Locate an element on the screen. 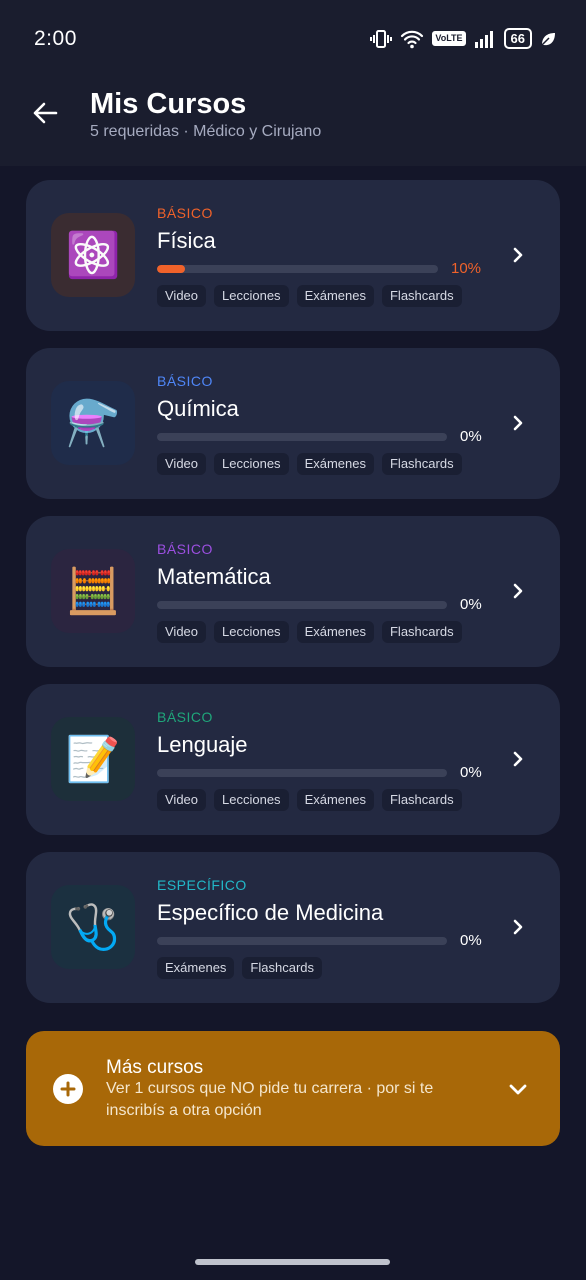 The width and height of the screenshot is (586, 1280). atom-icon: ⚛️ is located at coordinates (93, 255).